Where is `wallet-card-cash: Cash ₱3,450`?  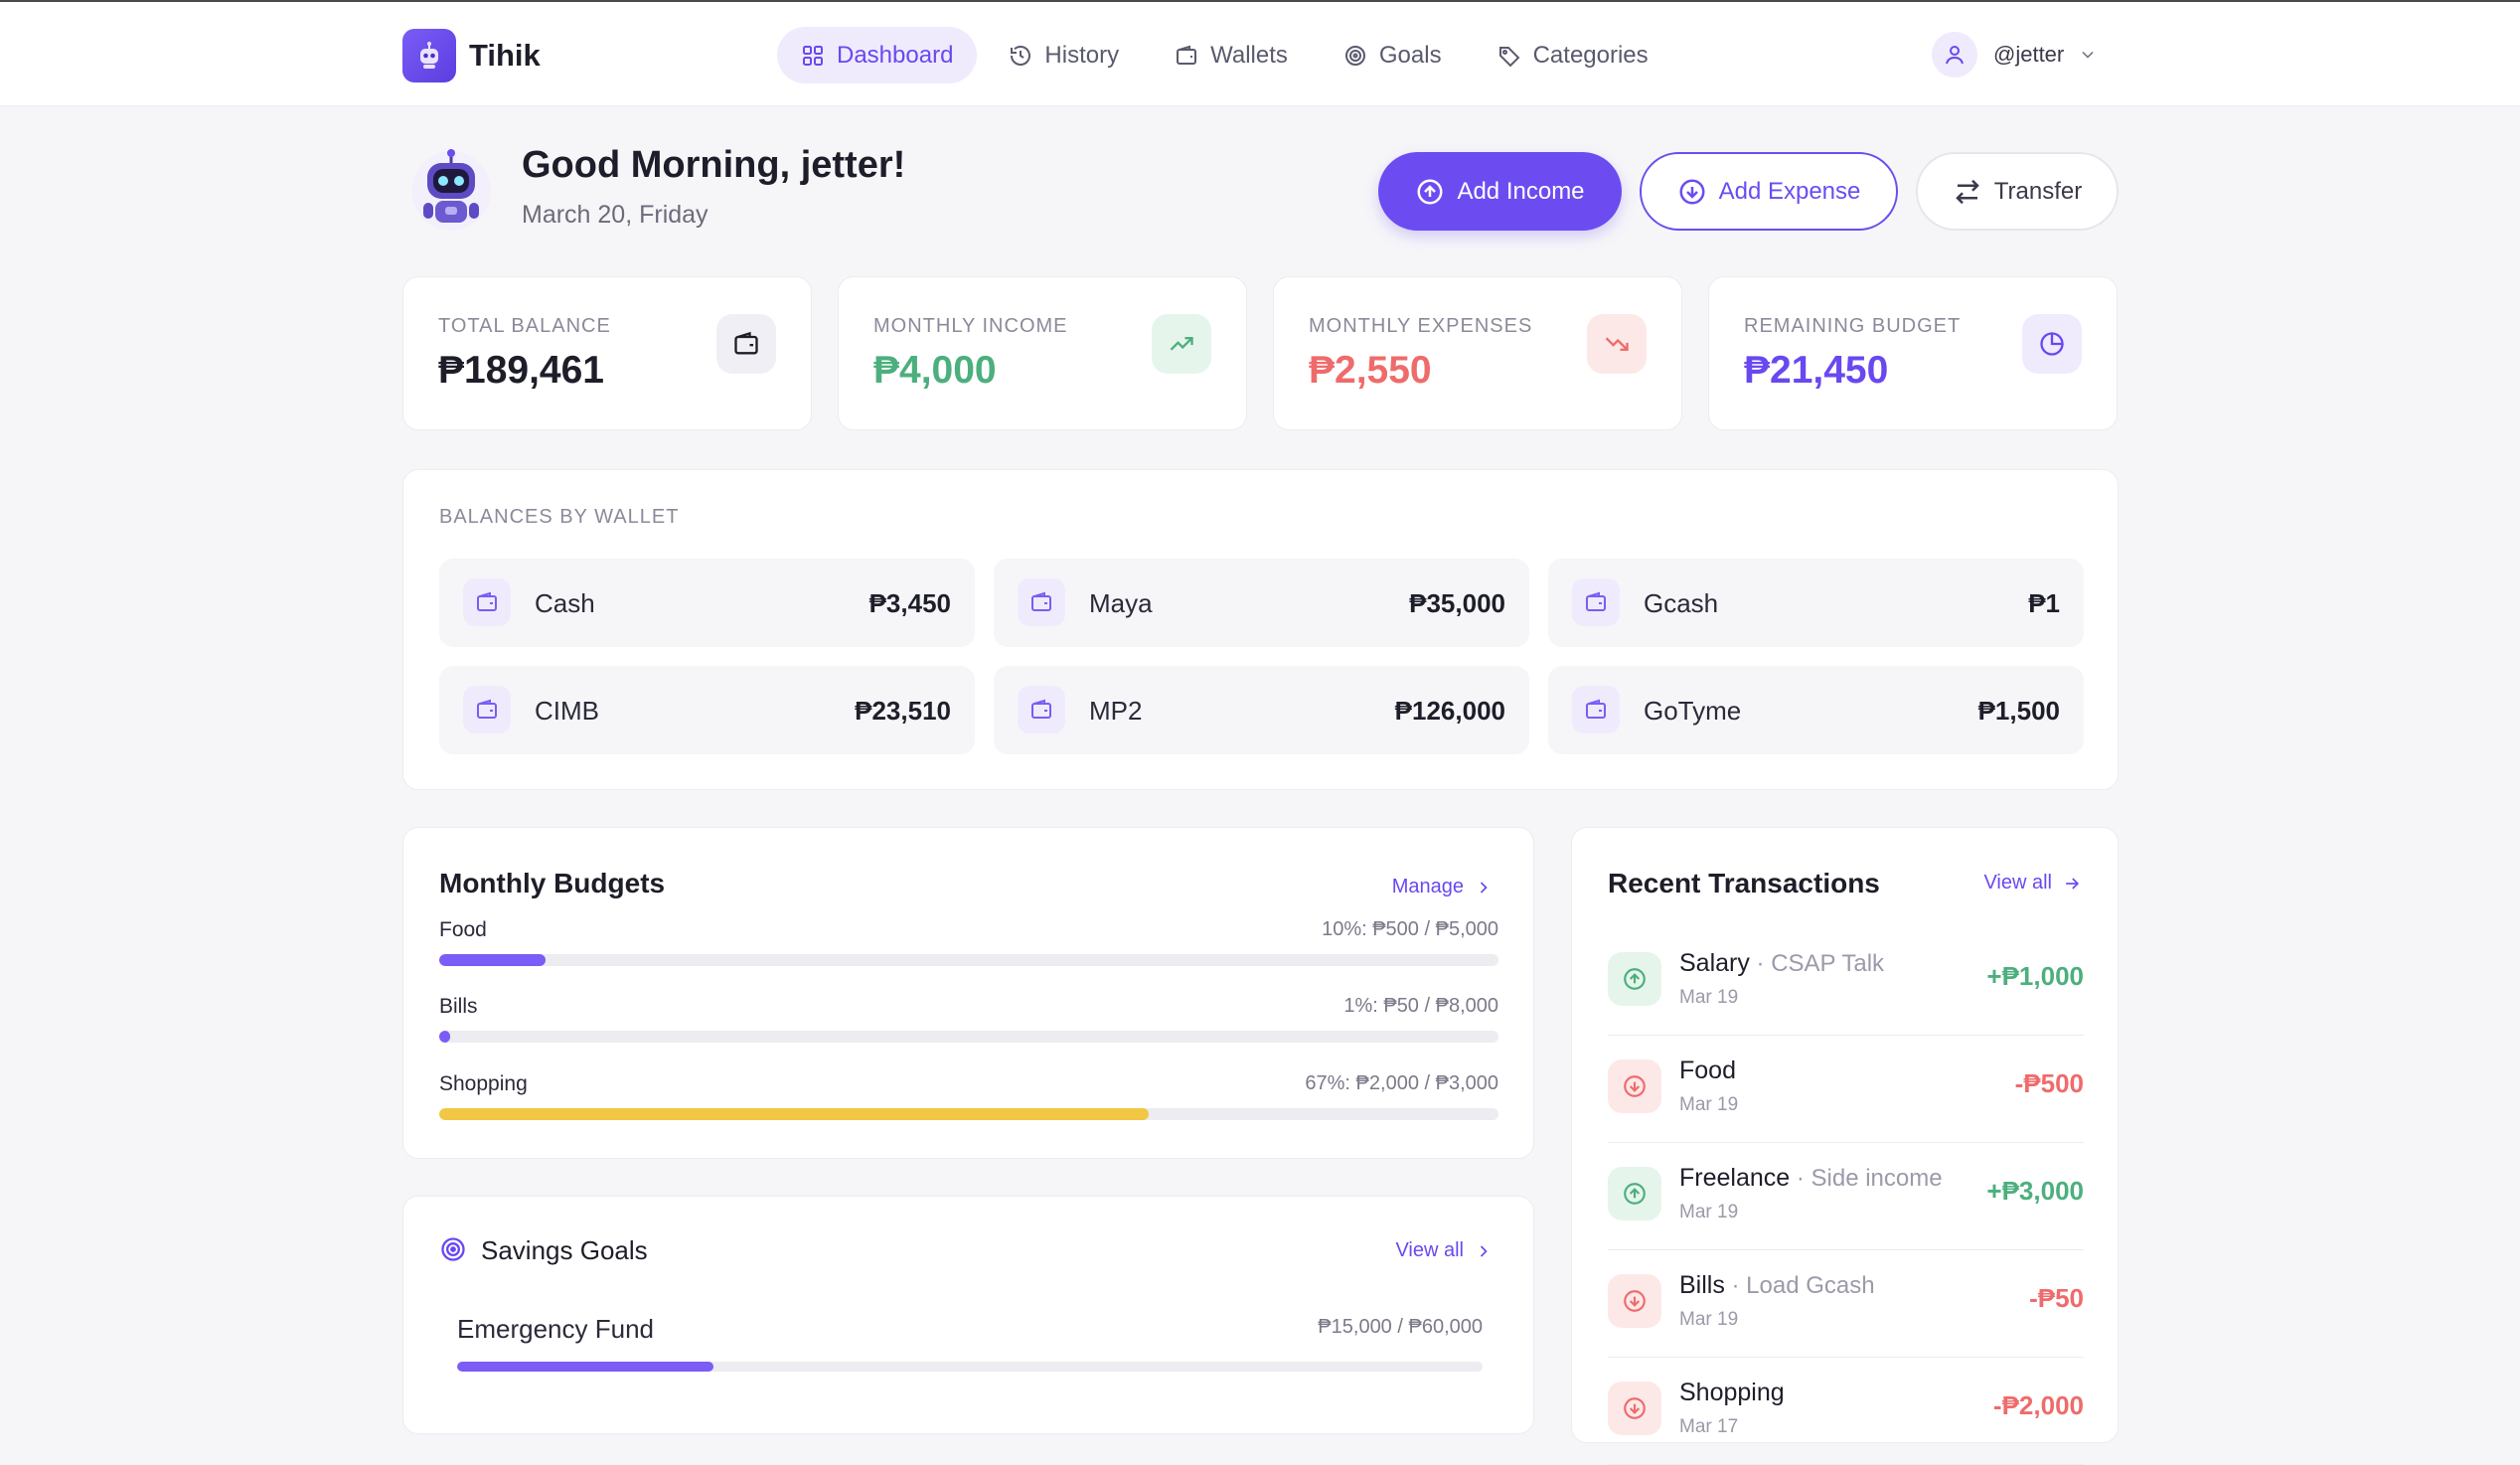 wallet-card-cash: Cash ₱3,450 is located at coordinates (707, 603).